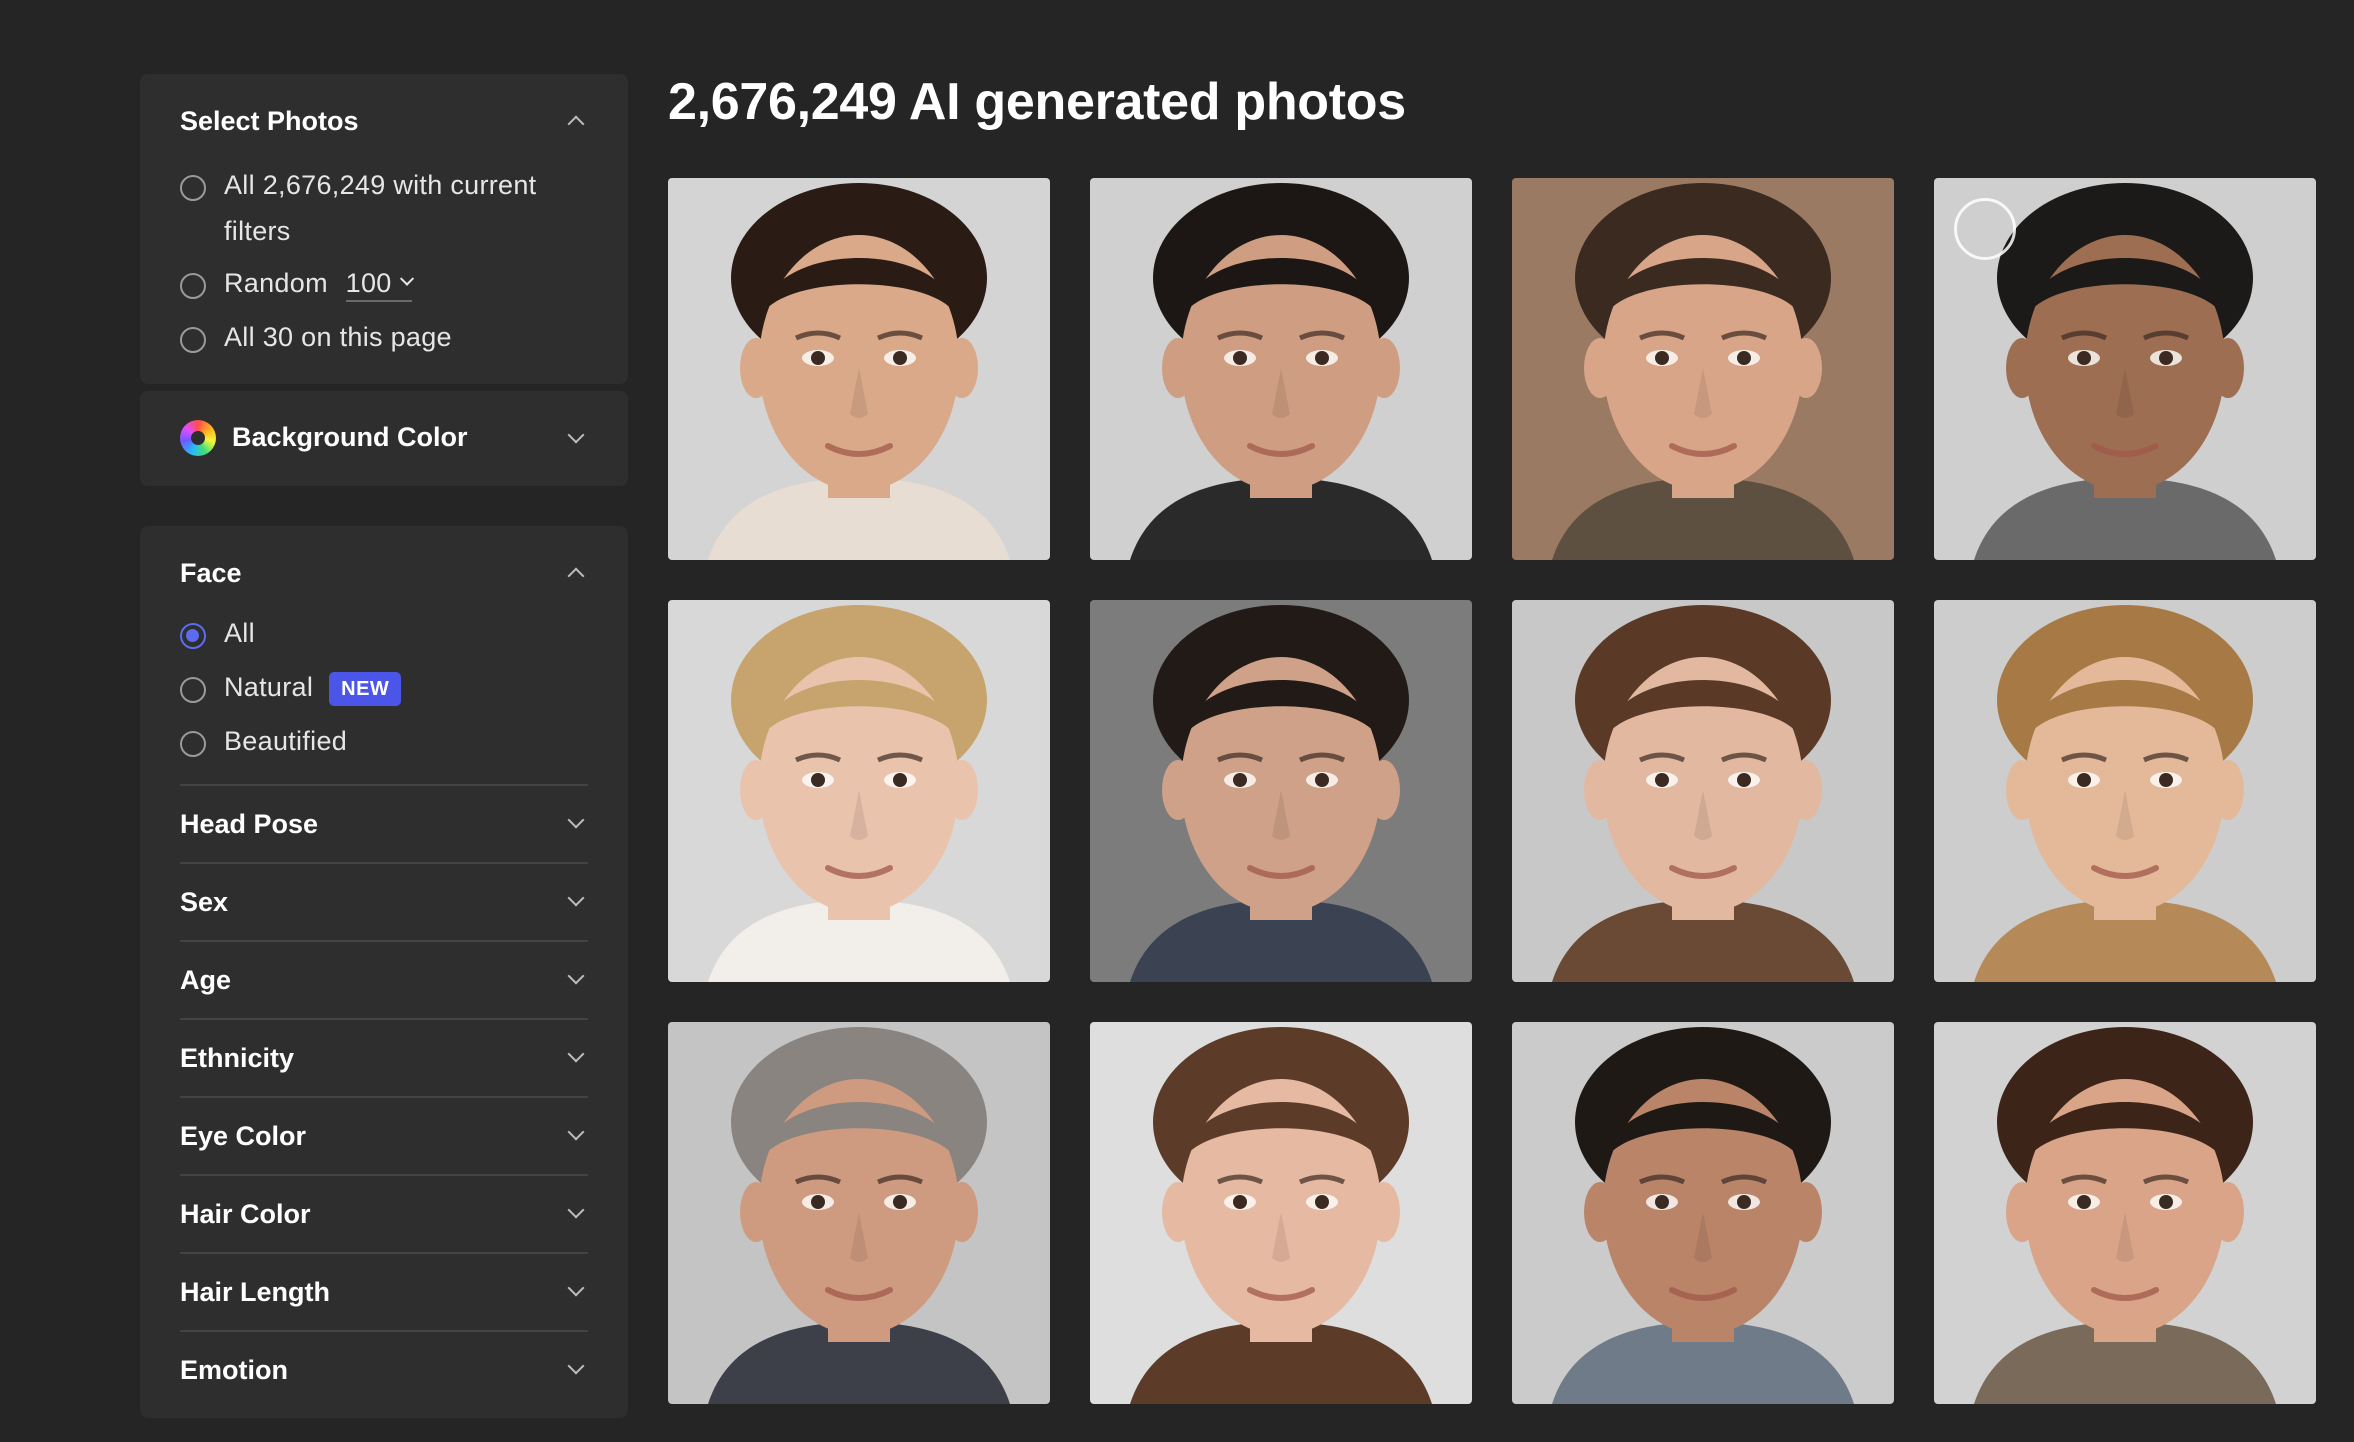 This screenshot has width=2354, height=1442. What do you see at coordinates (1037, 102) in the screenshot?
I see `page-title: 2,676,249 AI generated photos` at bounding box center [1037, 102].